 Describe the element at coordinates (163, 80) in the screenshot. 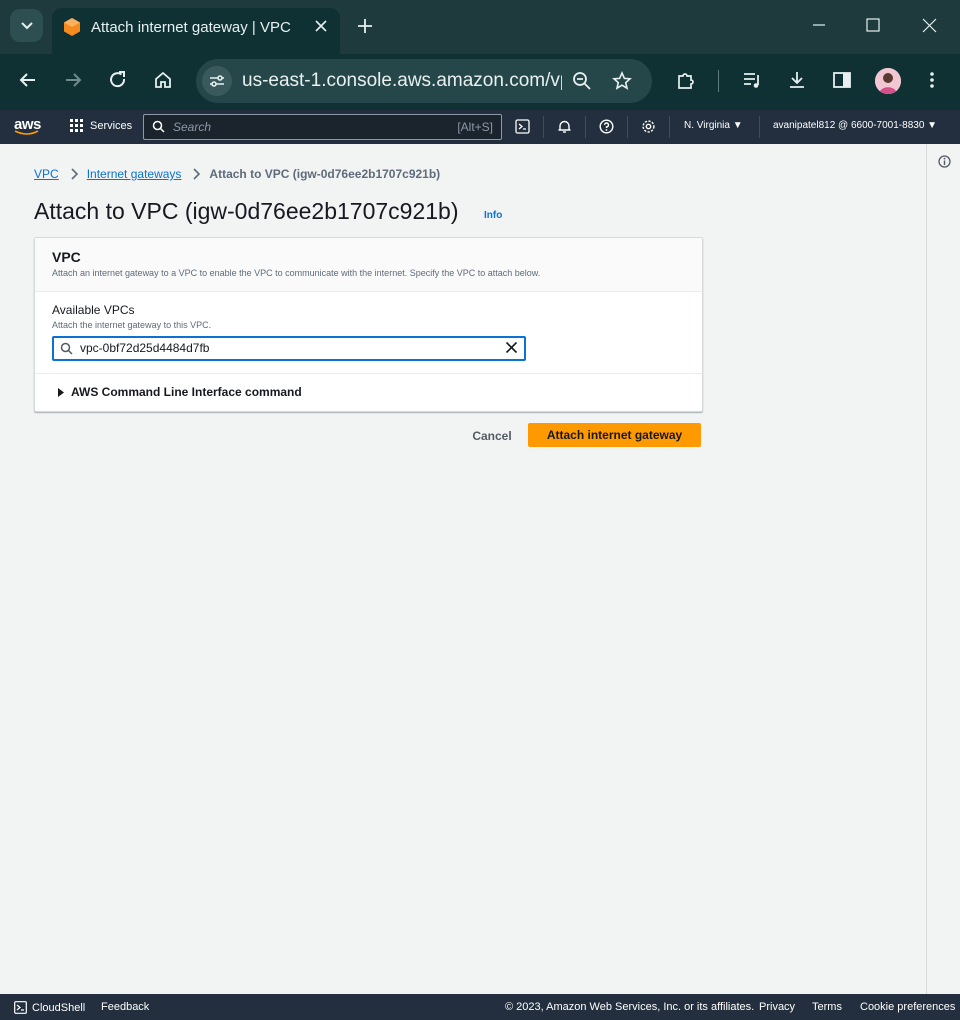

I see `home-icon` at that location.